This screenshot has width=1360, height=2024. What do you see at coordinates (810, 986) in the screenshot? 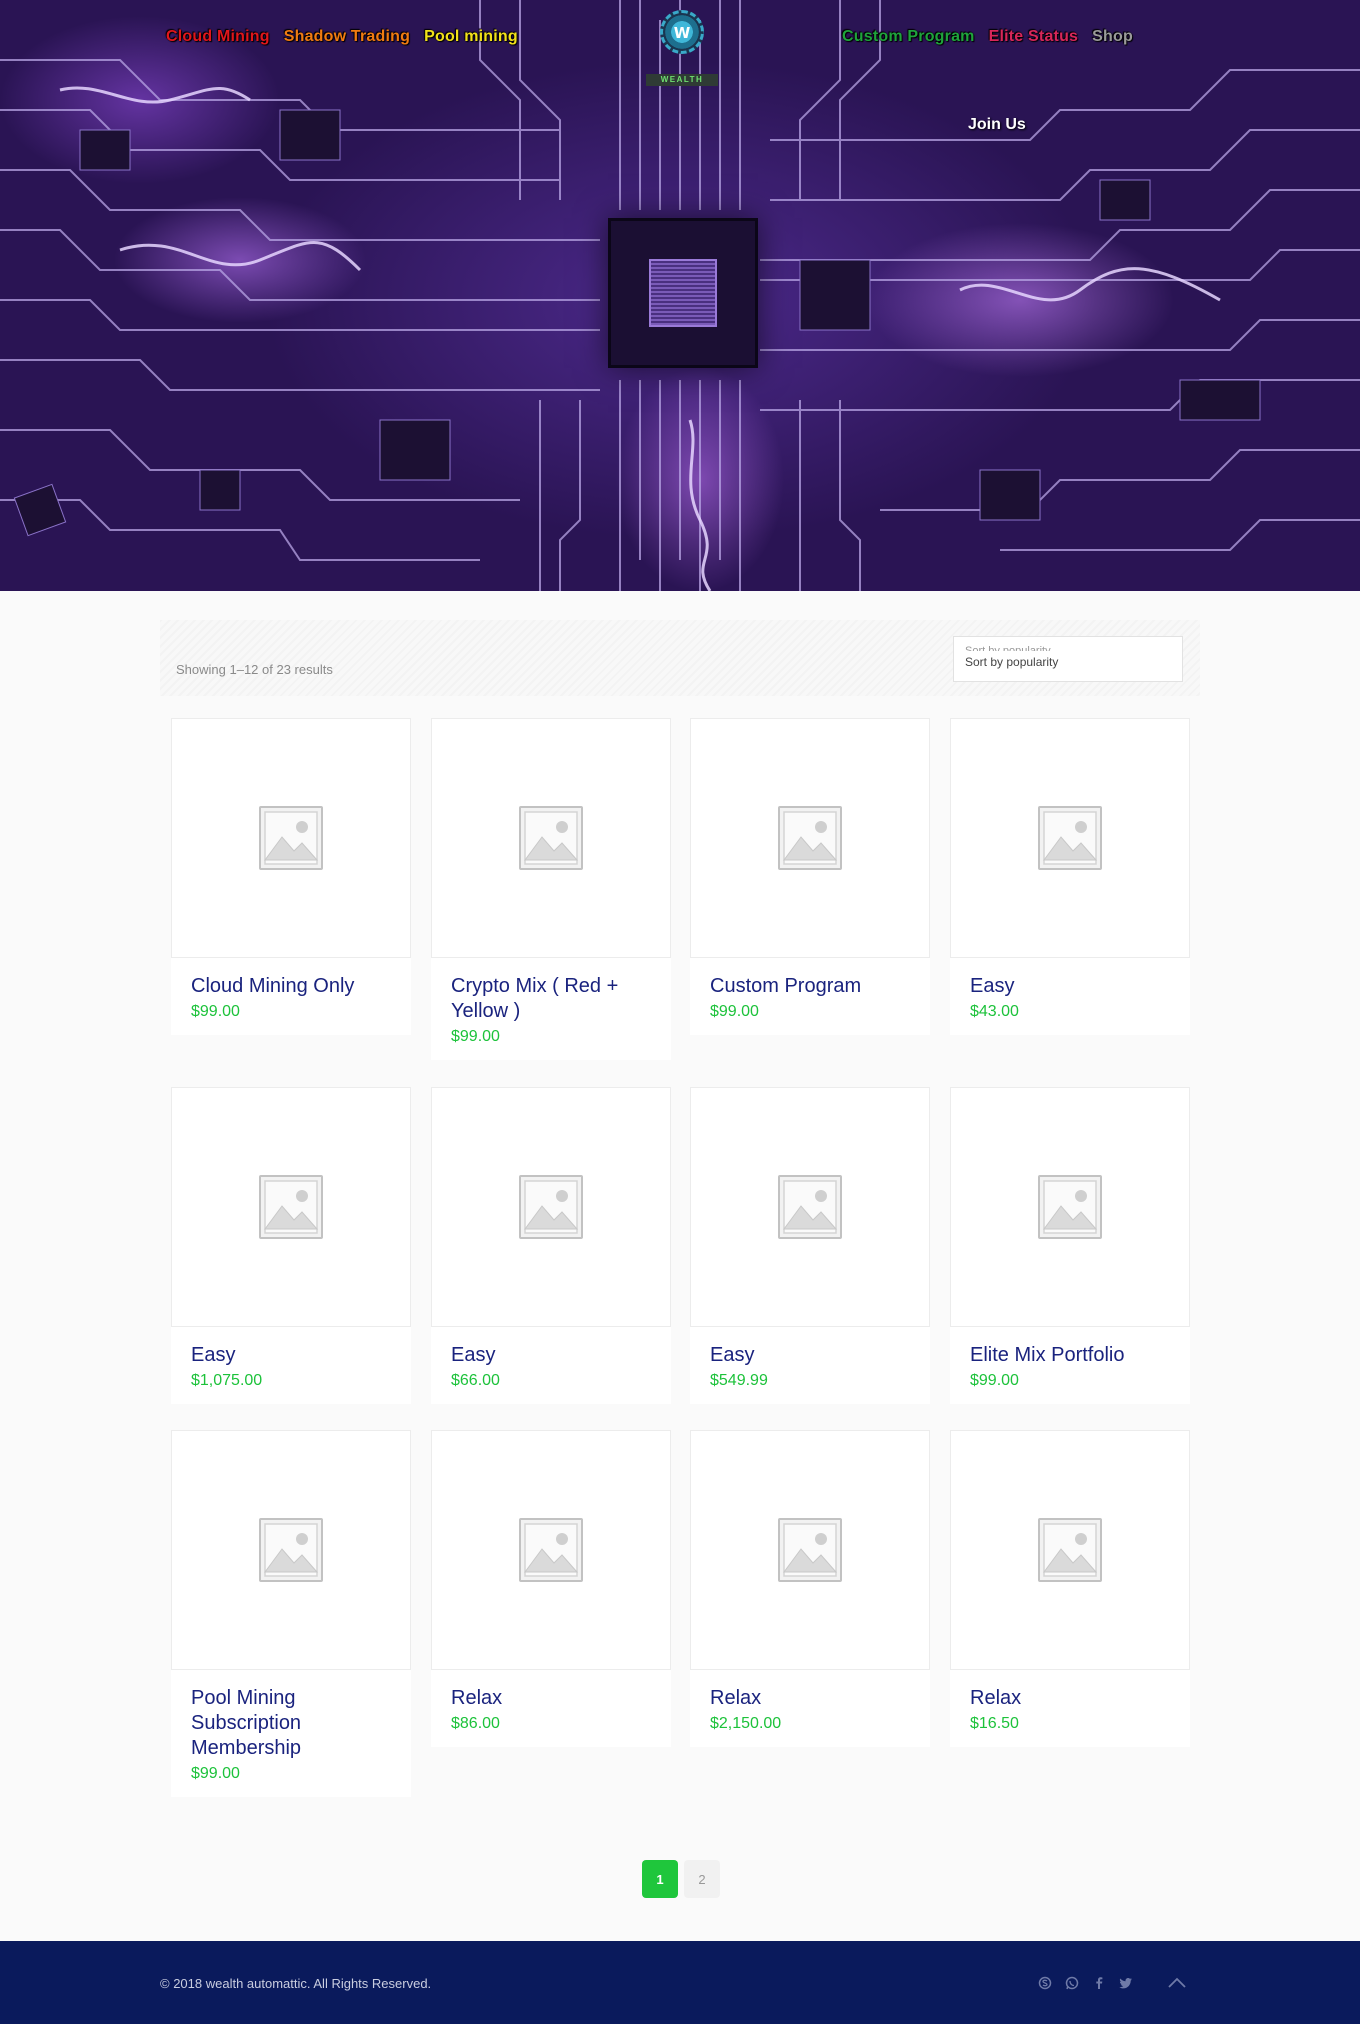
I see `product-title: Custom Program` at bounding box center [810, 986].